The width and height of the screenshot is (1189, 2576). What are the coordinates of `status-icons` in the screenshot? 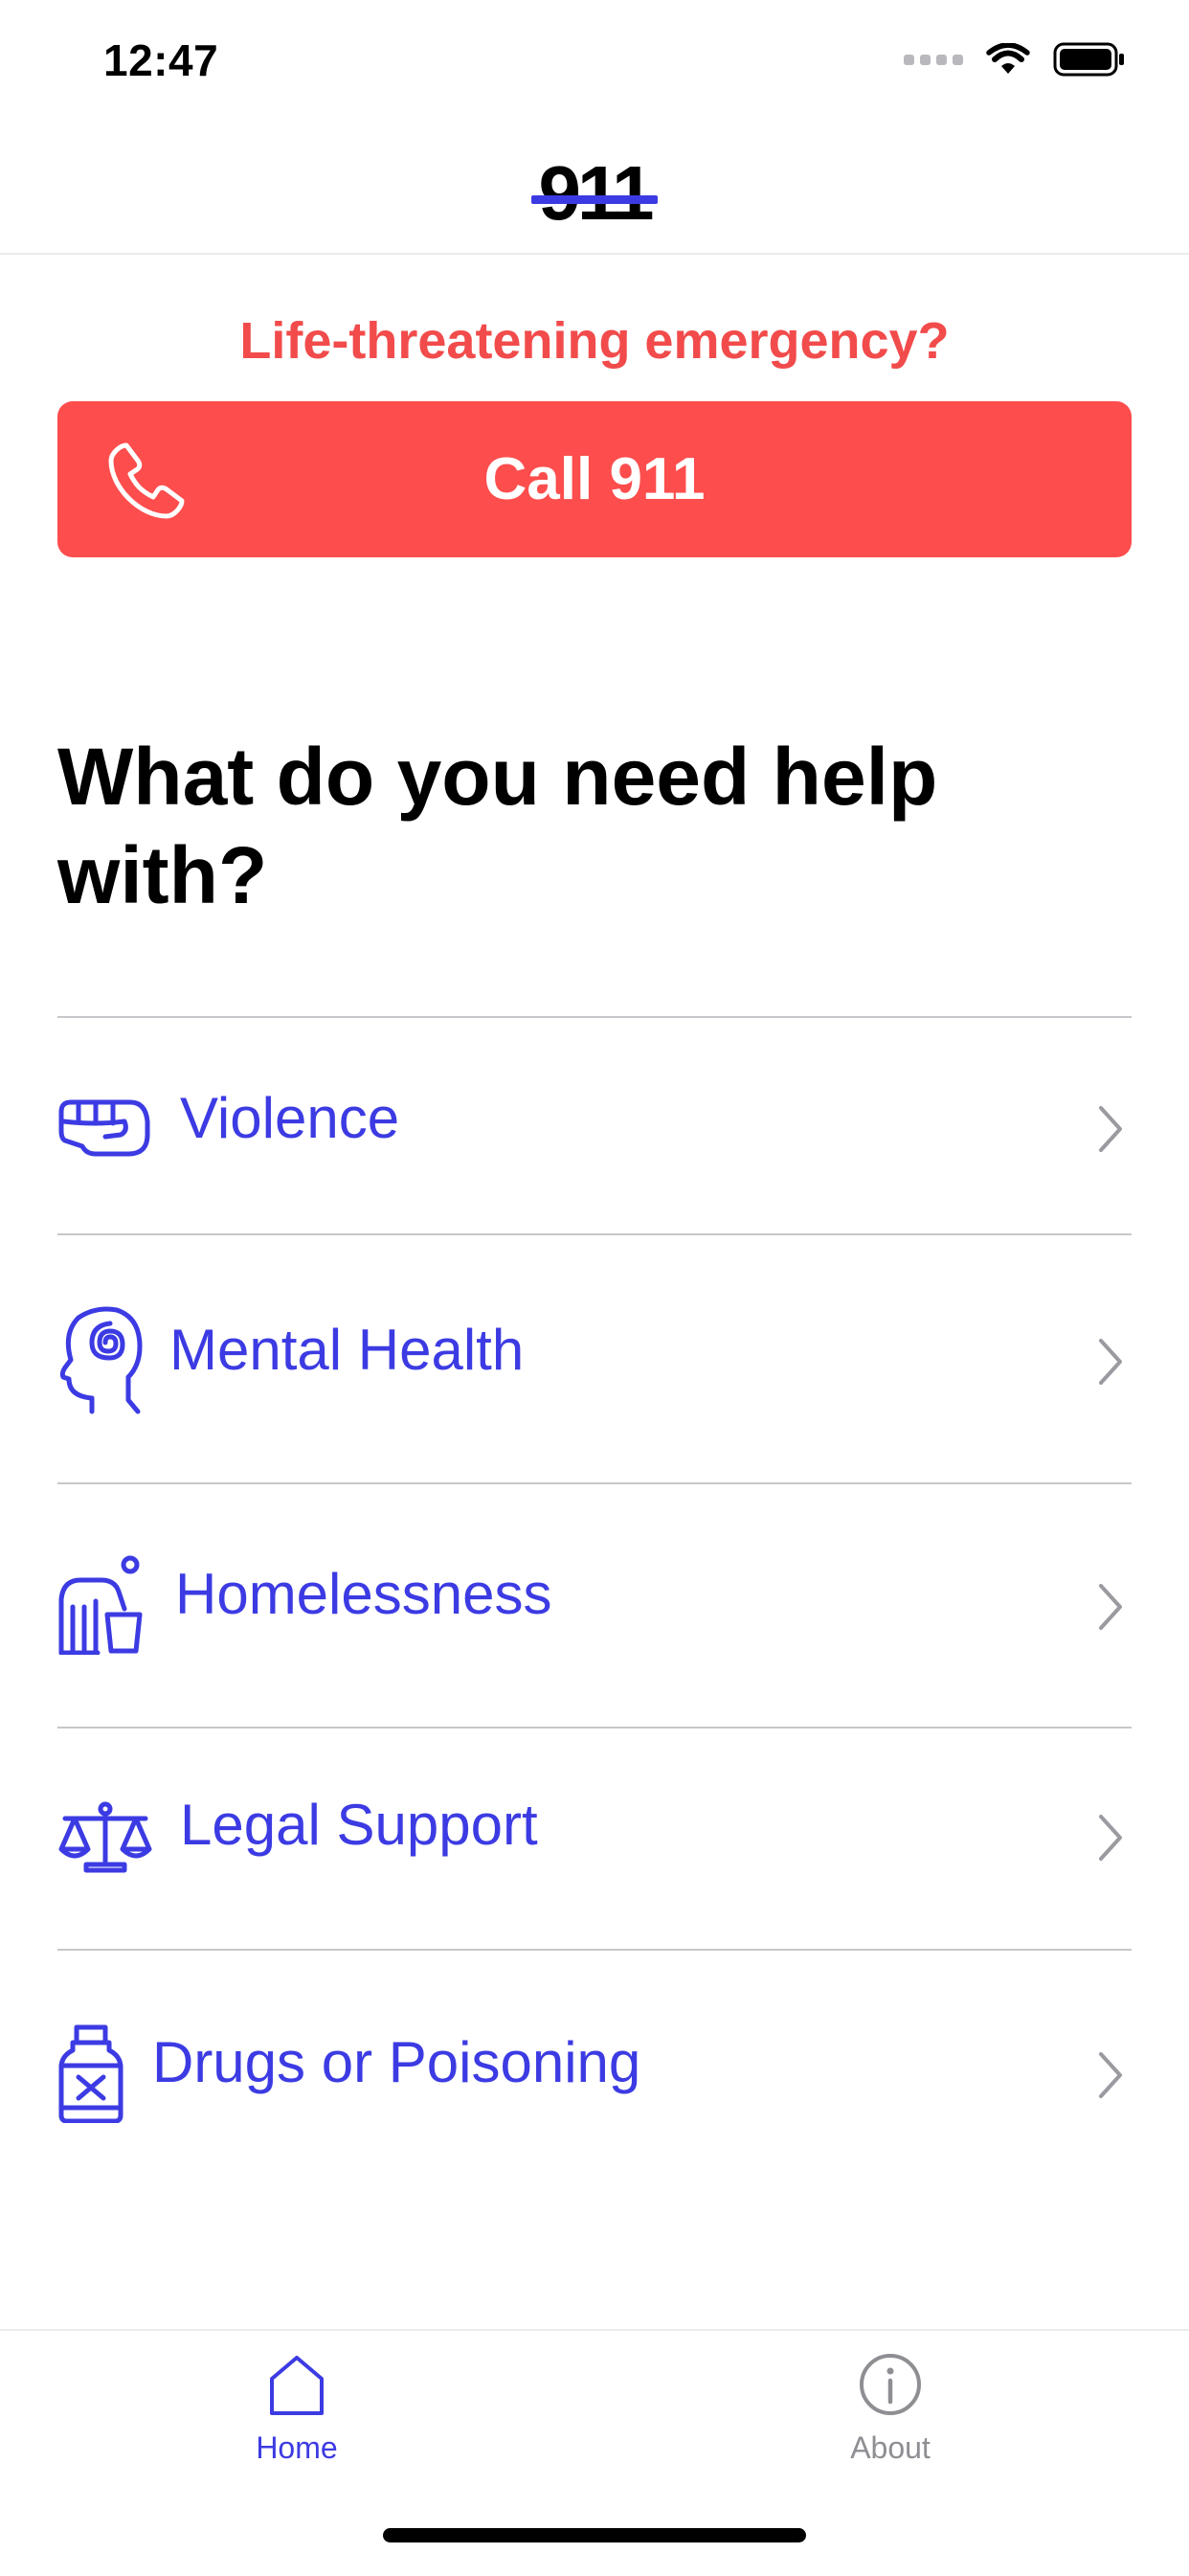 It's located at (1015, 59).